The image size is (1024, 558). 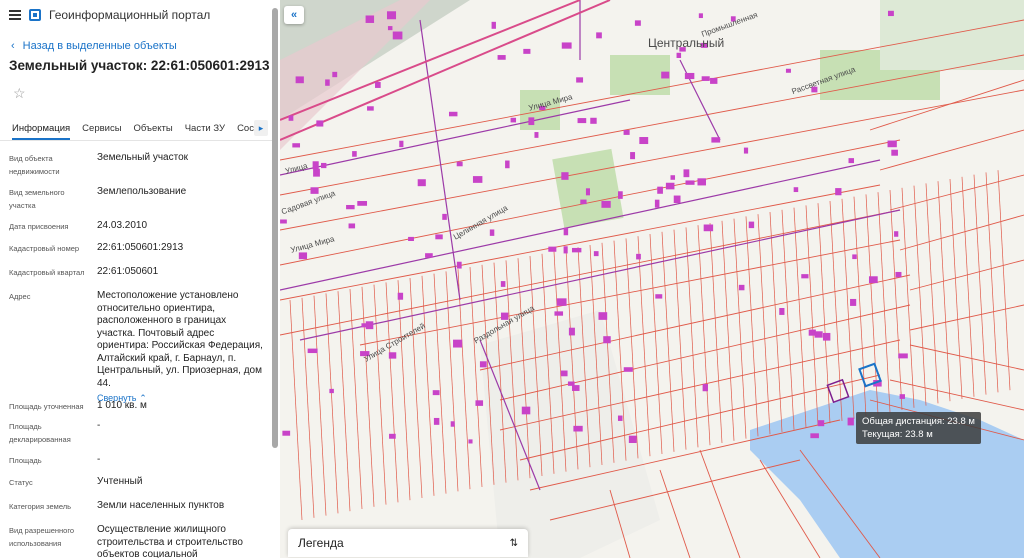 I want to click on place-label: Центральный, so click(x=686, y=43).